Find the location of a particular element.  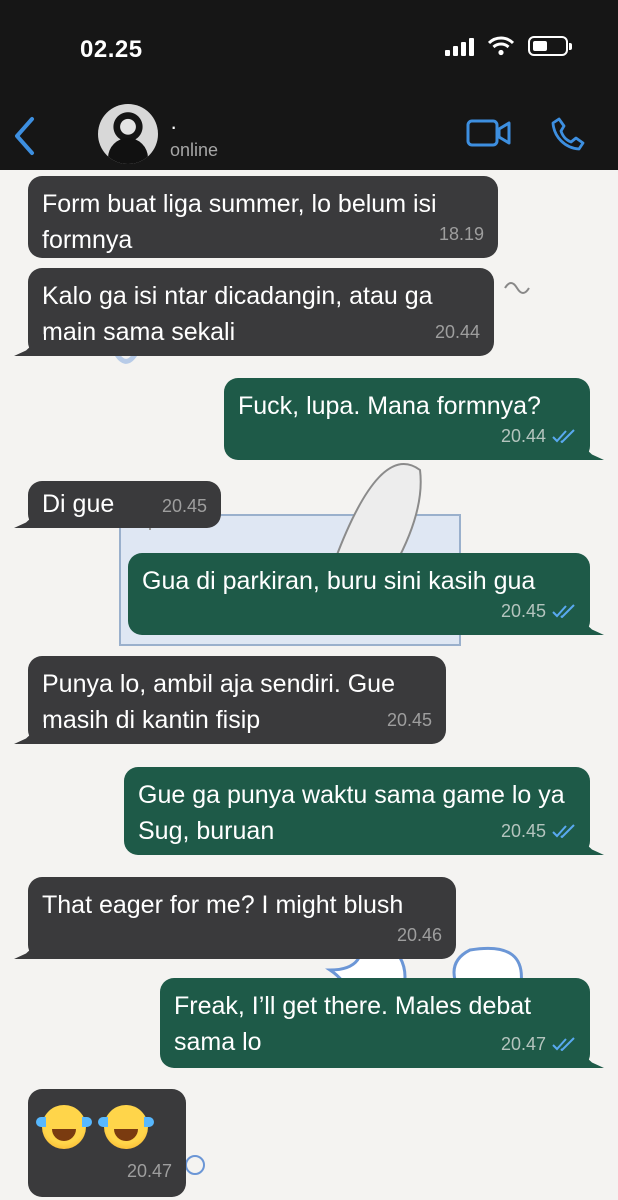

avatar is located at coordinates (128, 134).